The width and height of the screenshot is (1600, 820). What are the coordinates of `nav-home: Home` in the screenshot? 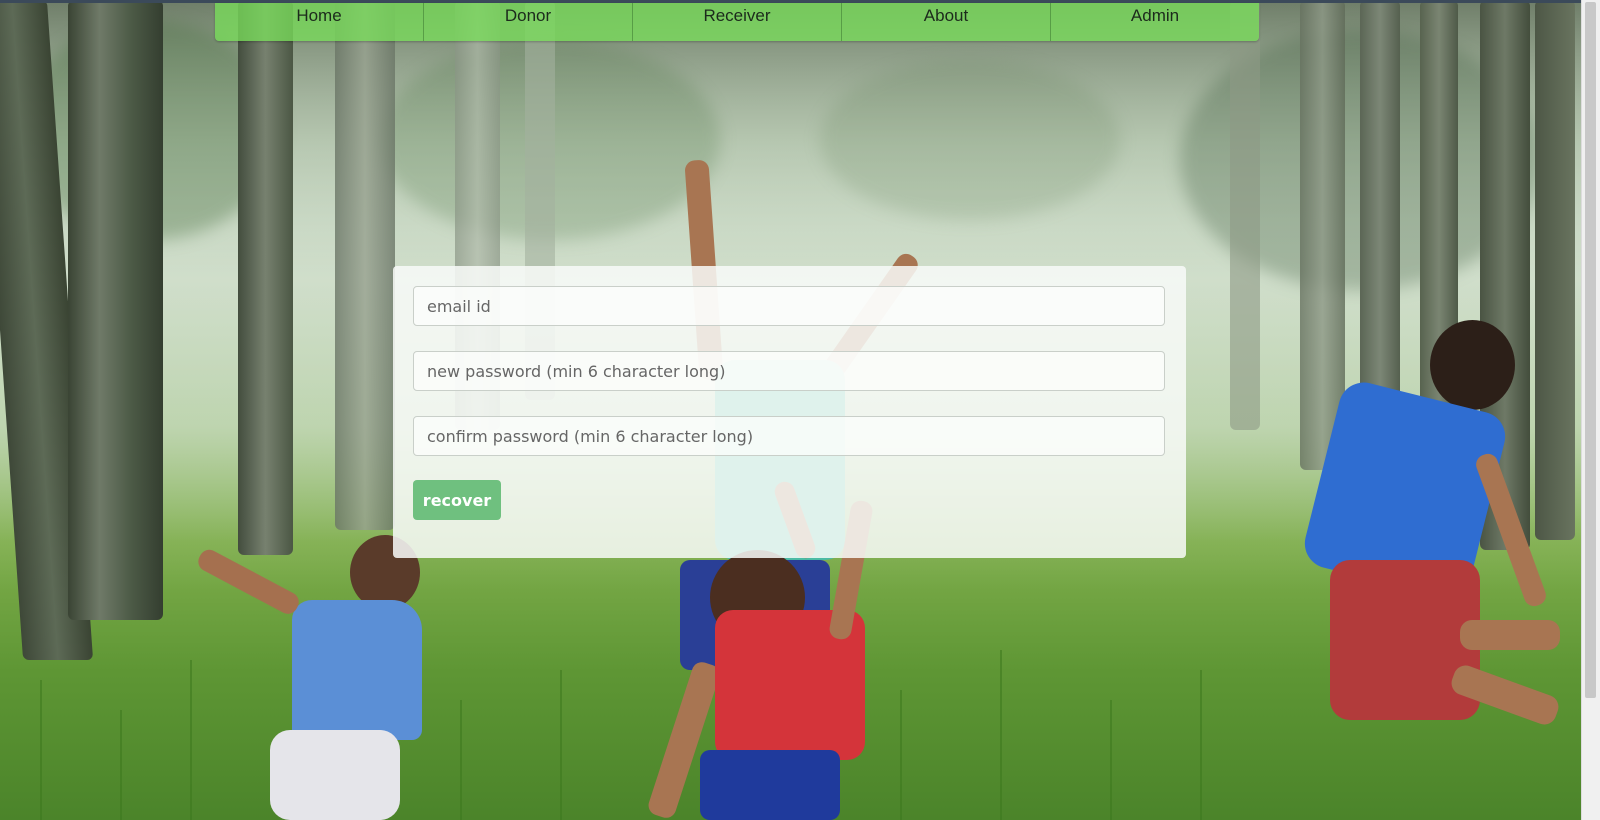 It's located at (319, 22).